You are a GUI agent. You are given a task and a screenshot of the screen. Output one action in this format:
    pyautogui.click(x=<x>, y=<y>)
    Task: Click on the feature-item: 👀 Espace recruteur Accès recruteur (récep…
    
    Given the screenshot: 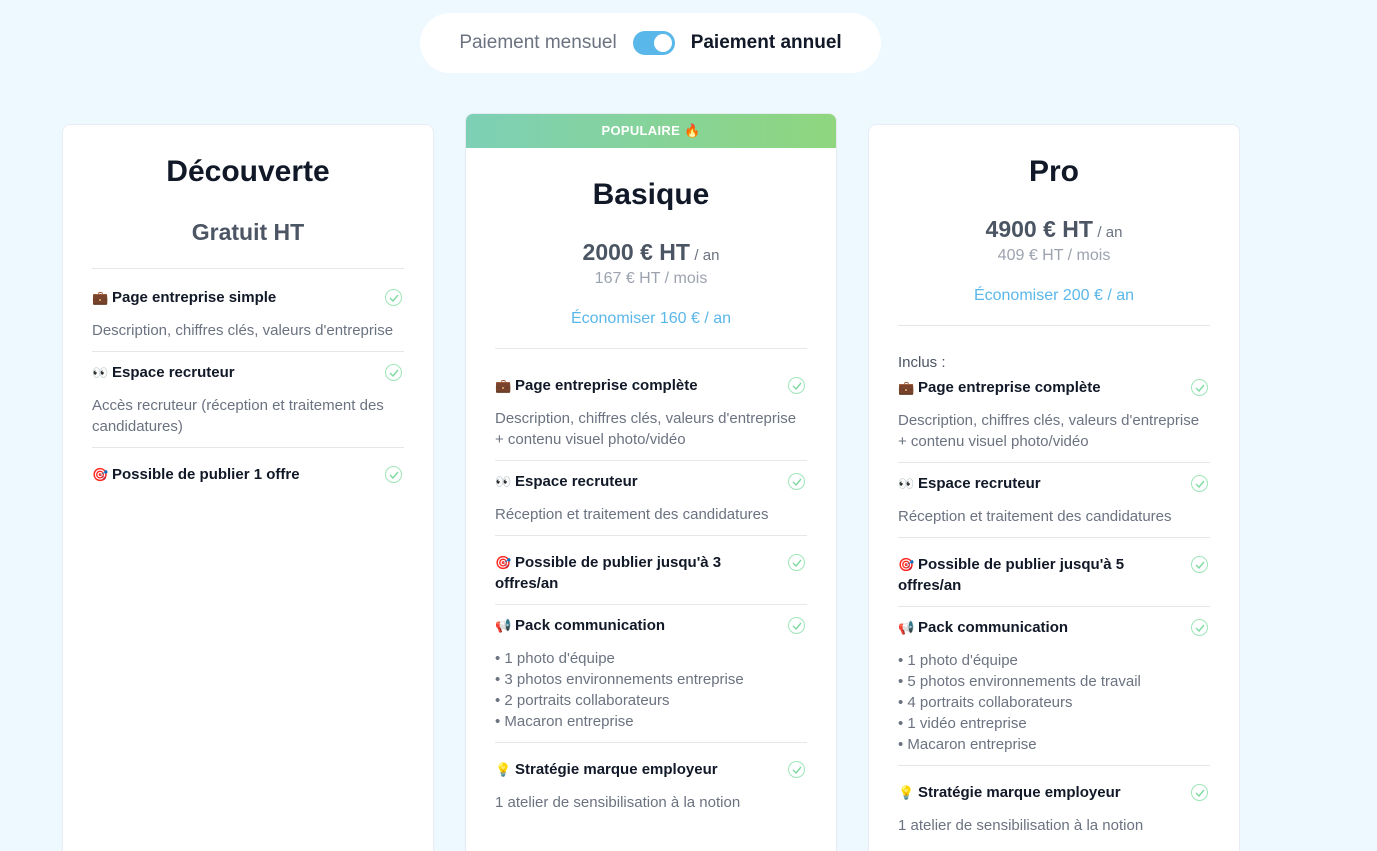 What is the action you would take?
    pyautogui.click(x=248, y=400)
    